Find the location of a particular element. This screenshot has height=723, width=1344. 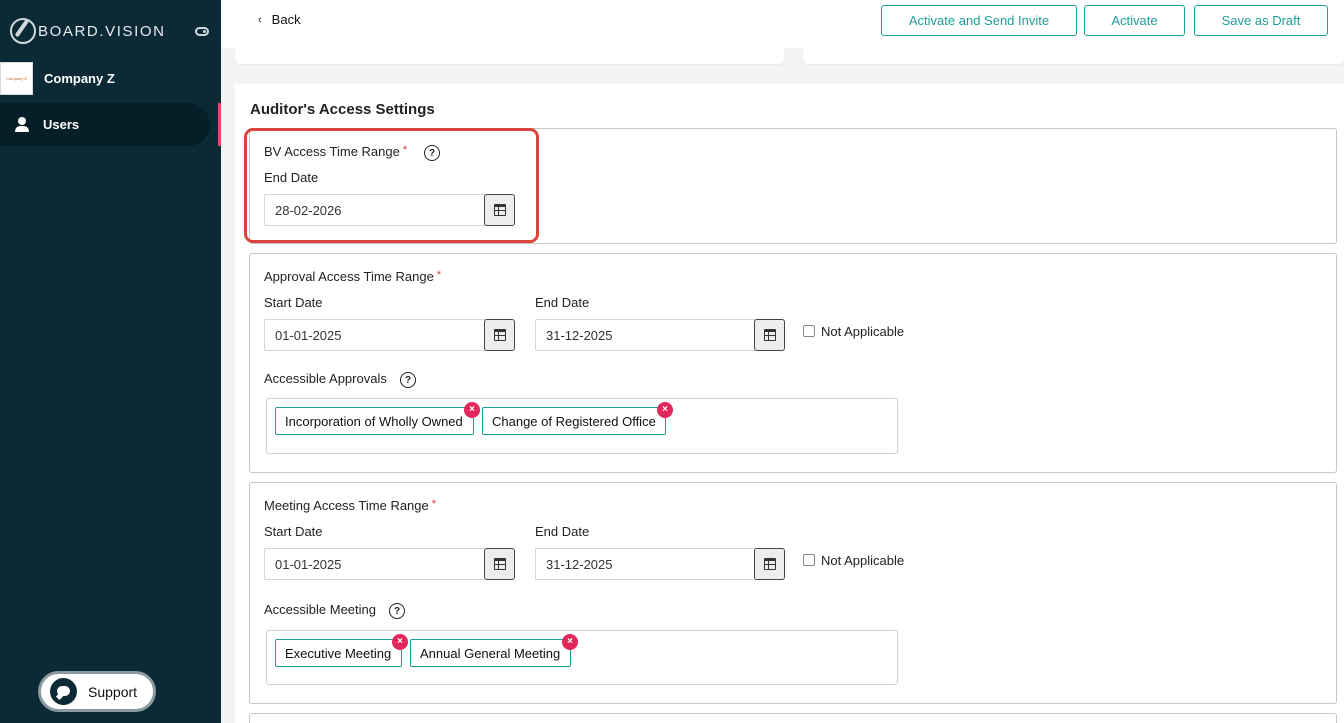

activate-button: Activate is located at coordinates (1134, 20).